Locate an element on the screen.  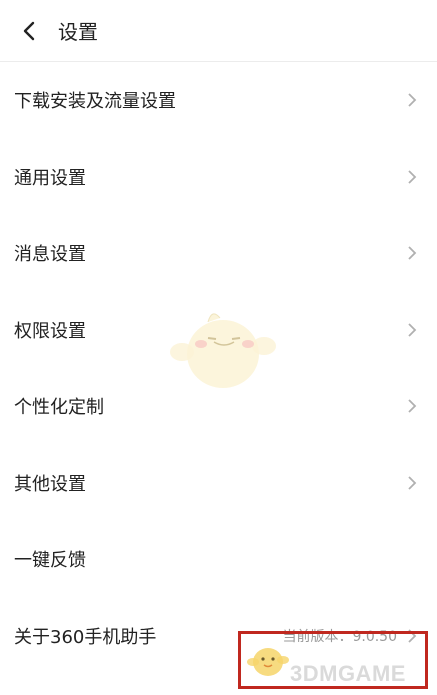
back-button is located at coordinates (29, 31).